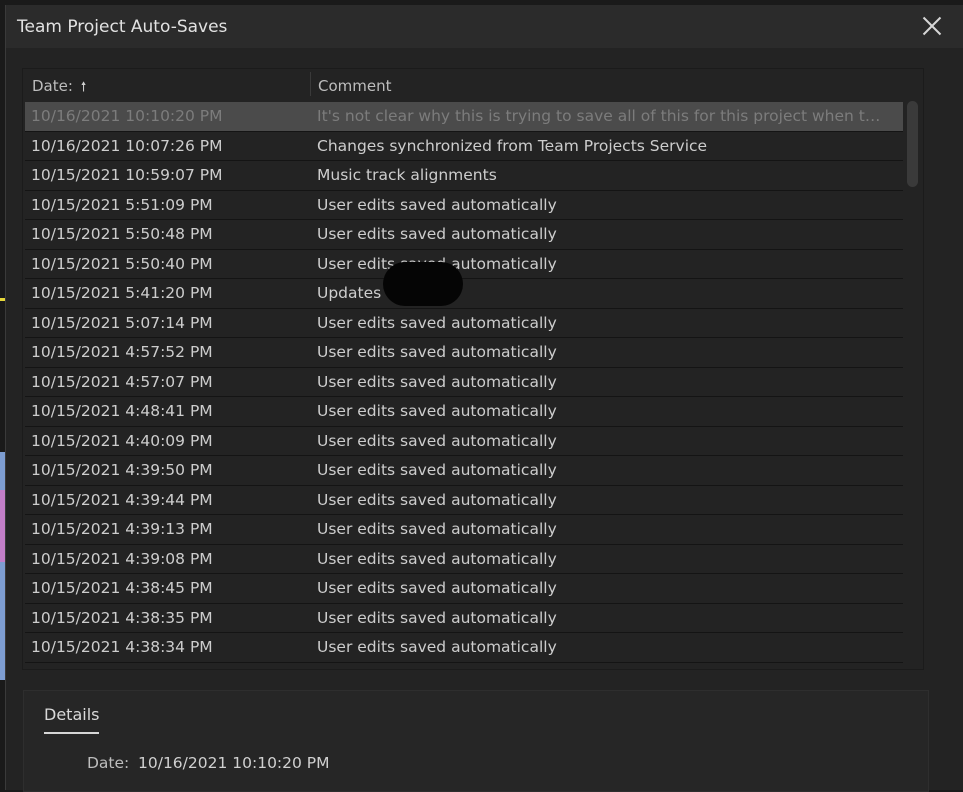 This screenshot has width=963, height=792. Describe the element at coordinates (52, 86) in the screenshot. I see `column-header-date-label: Date:` at that location.